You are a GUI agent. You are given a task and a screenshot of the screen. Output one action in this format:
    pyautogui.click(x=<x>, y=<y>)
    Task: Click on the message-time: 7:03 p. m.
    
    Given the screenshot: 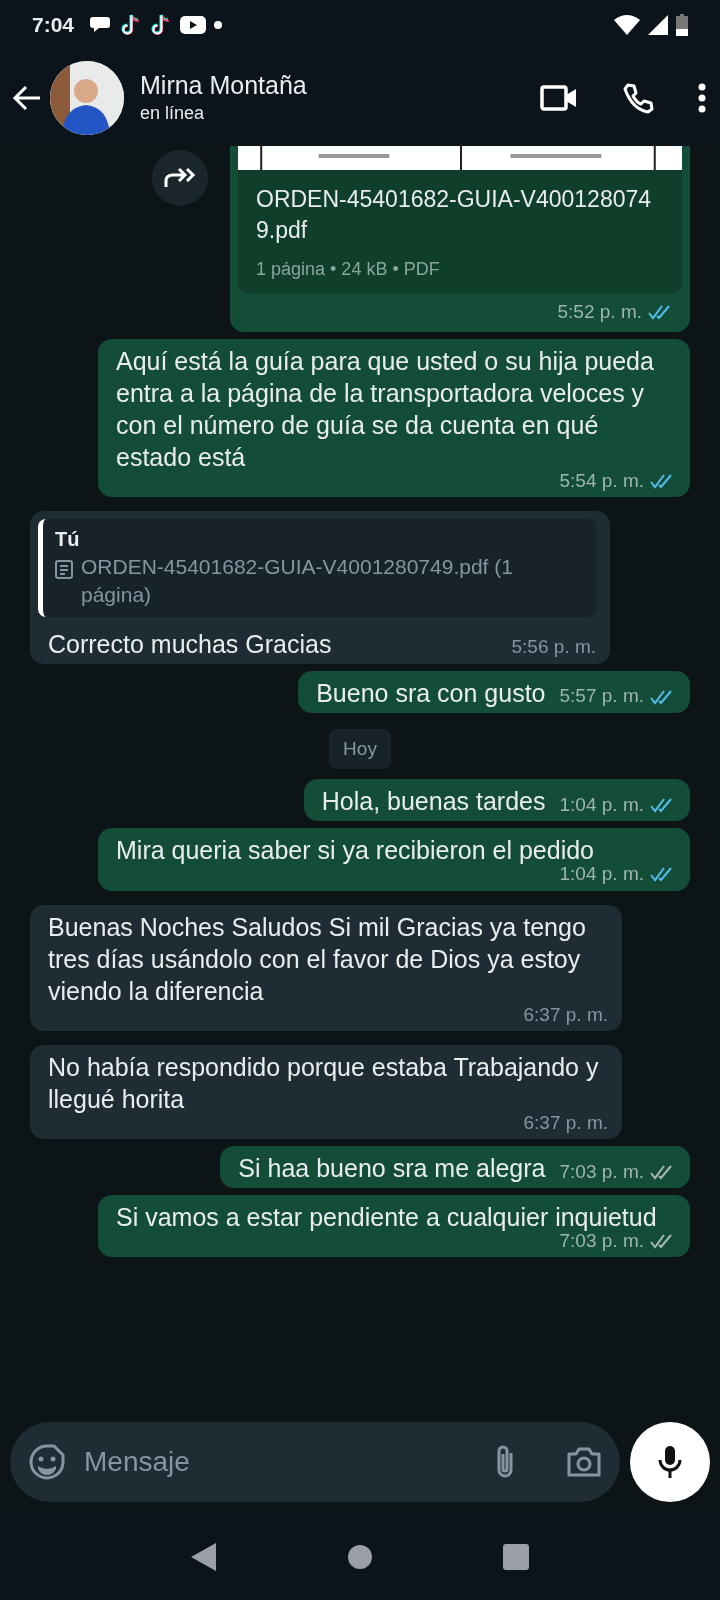 What is the action you would take?
    pyautogui.click(x=601, y=1171)
    